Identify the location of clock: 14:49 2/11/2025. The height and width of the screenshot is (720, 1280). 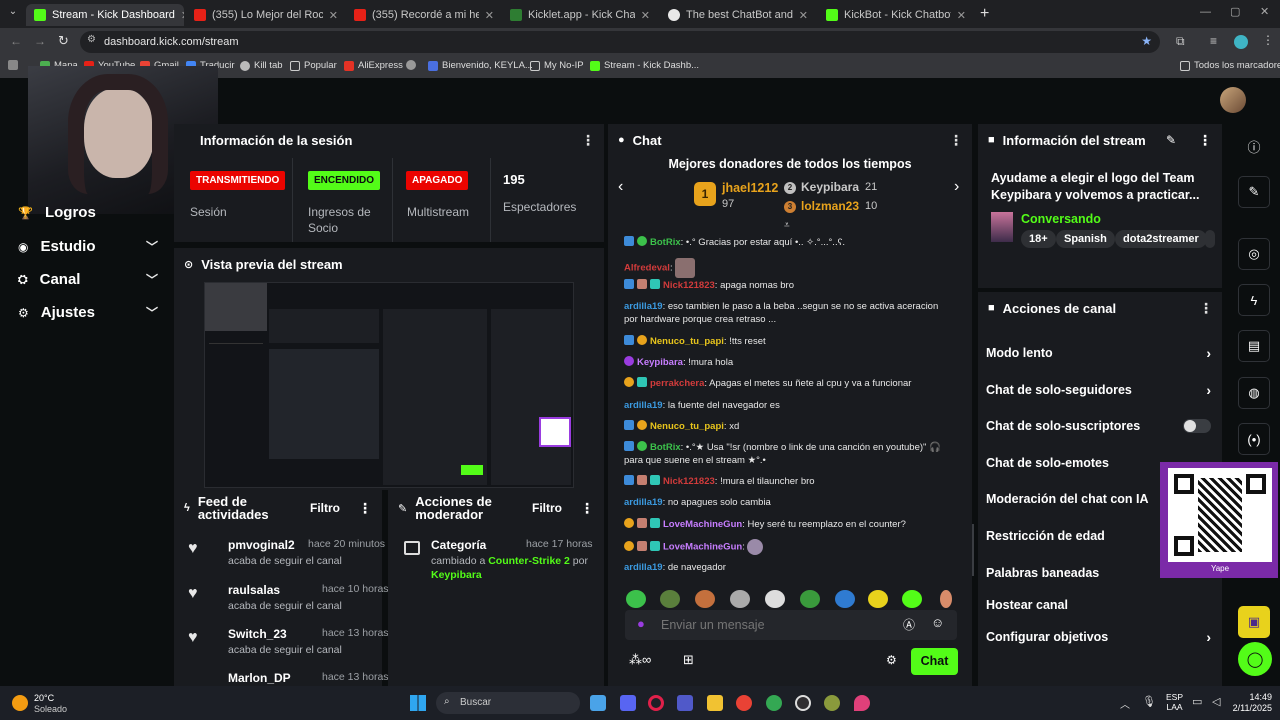
(1250, 703).